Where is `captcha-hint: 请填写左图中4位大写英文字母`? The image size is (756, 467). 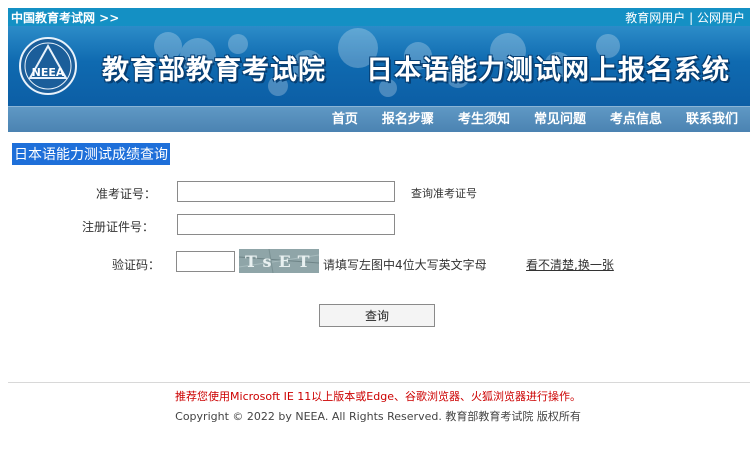 captcha-hint: 请填写左图中4位大写英文字母 is located at coordinates (405, 265).